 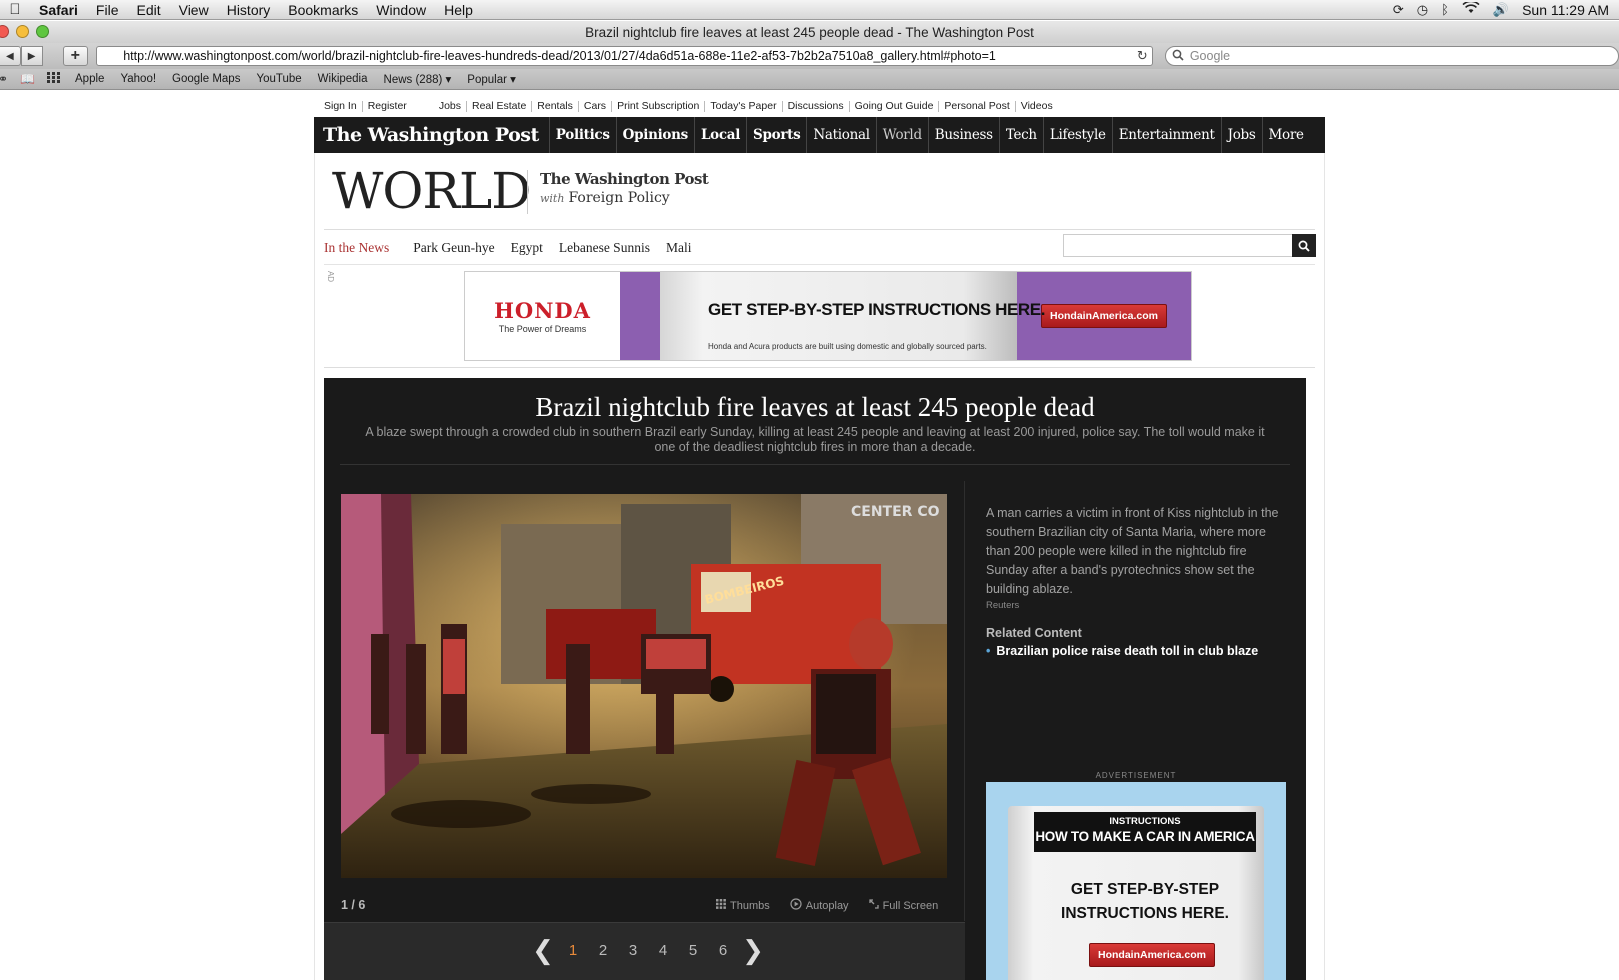 What do you see at coordinates (1398, 10) in the screenshot?
I see `sync-icon: ⟳` at bounding box center [1398, 10].